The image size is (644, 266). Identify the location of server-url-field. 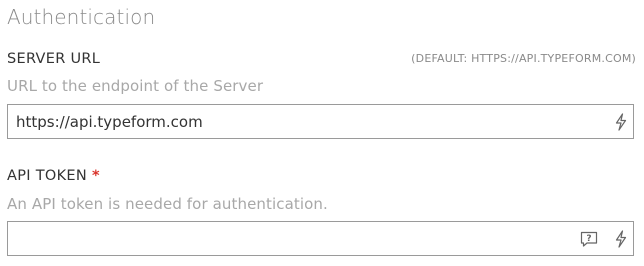
(320, 121).